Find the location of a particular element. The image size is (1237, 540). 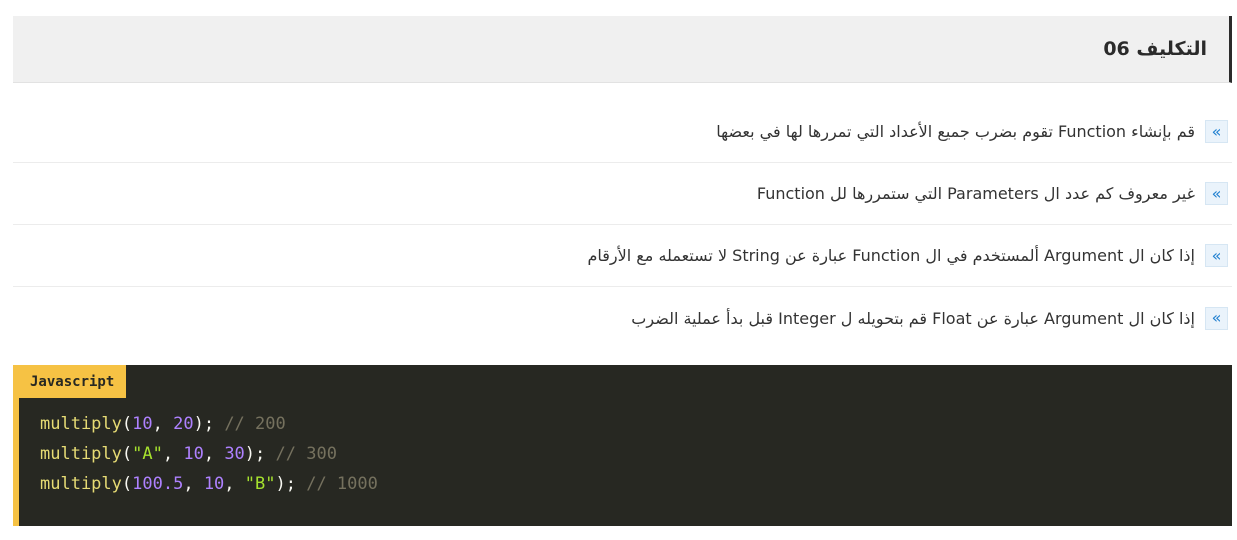

code-line: multiply(10, 20); // 200 is located at coordinates (209, 424).